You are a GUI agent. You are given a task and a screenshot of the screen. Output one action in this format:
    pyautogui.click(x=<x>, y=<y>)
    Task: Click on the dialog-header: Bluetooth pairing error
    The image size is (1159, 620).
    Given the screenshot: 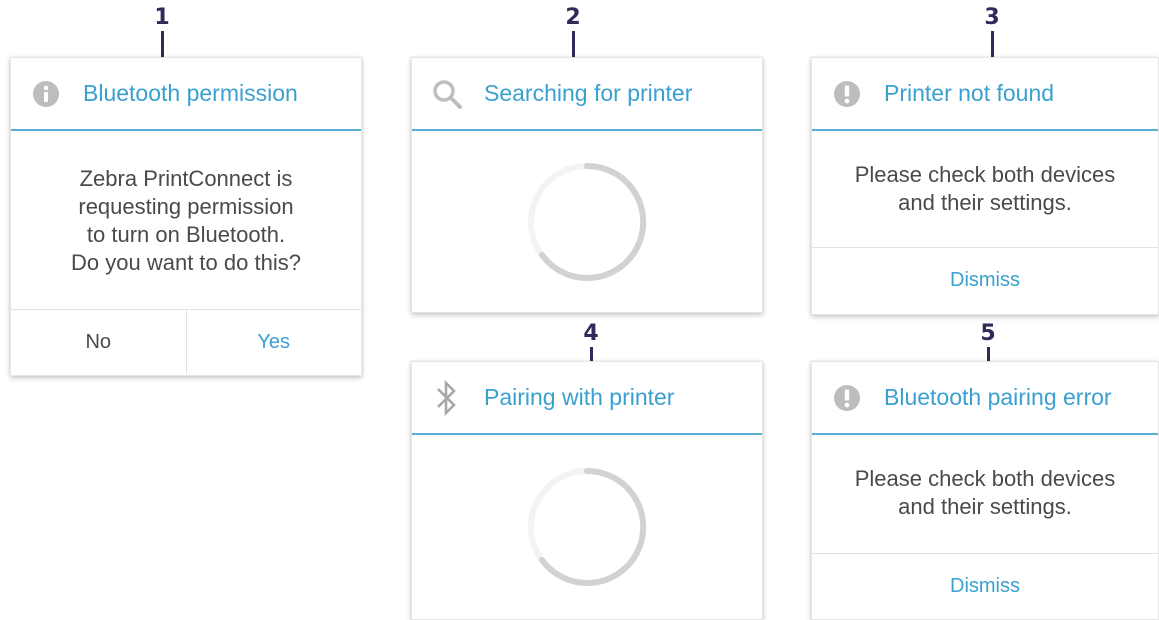 What is the action you would take?
    pyautogui.click(x=985, y=398)
    